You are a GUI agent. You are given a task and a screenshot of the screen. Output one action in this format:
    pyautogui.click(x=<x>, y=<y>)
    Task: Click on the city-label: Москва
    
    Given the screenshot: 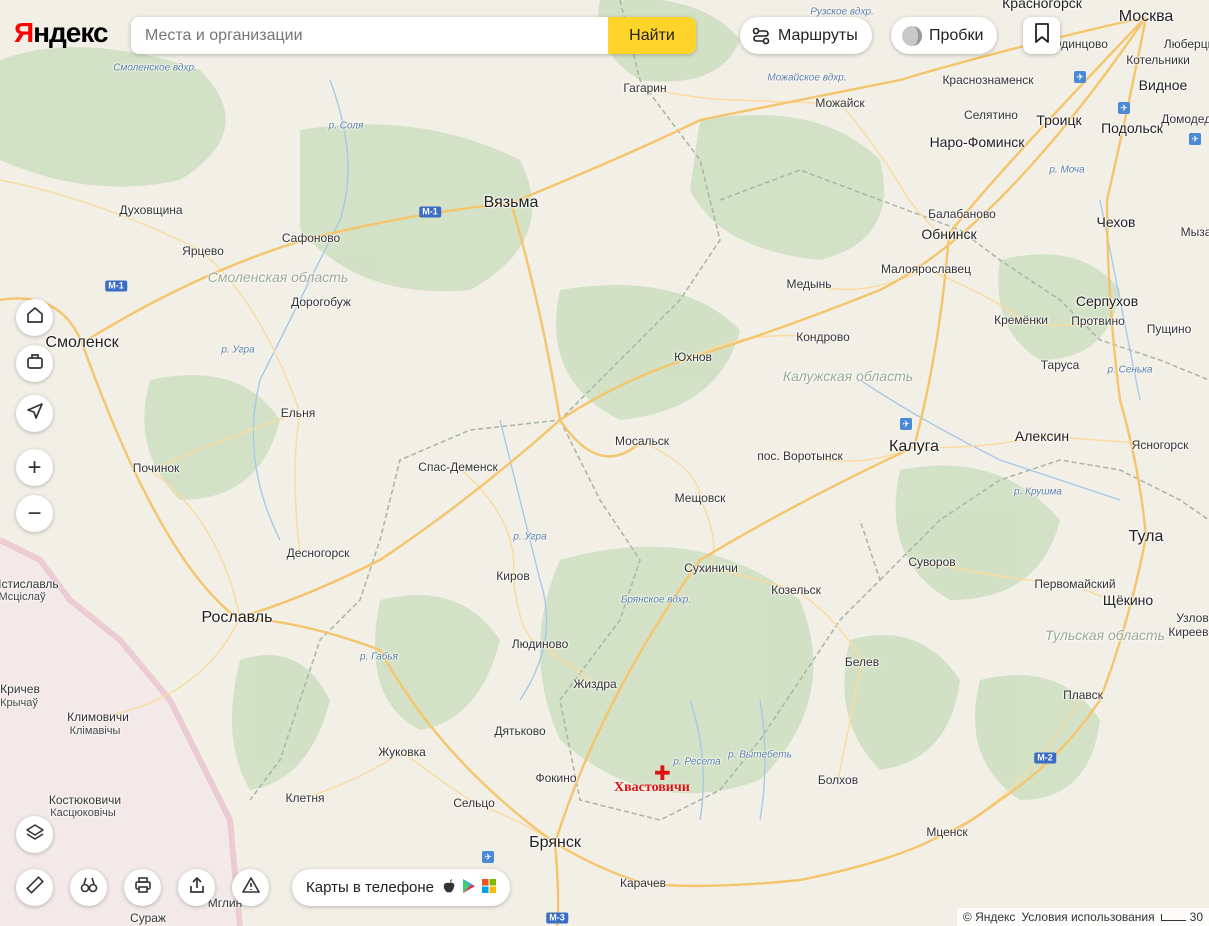 What is the action you would take?
    pyautogui.click(x=1146, y=17)
    